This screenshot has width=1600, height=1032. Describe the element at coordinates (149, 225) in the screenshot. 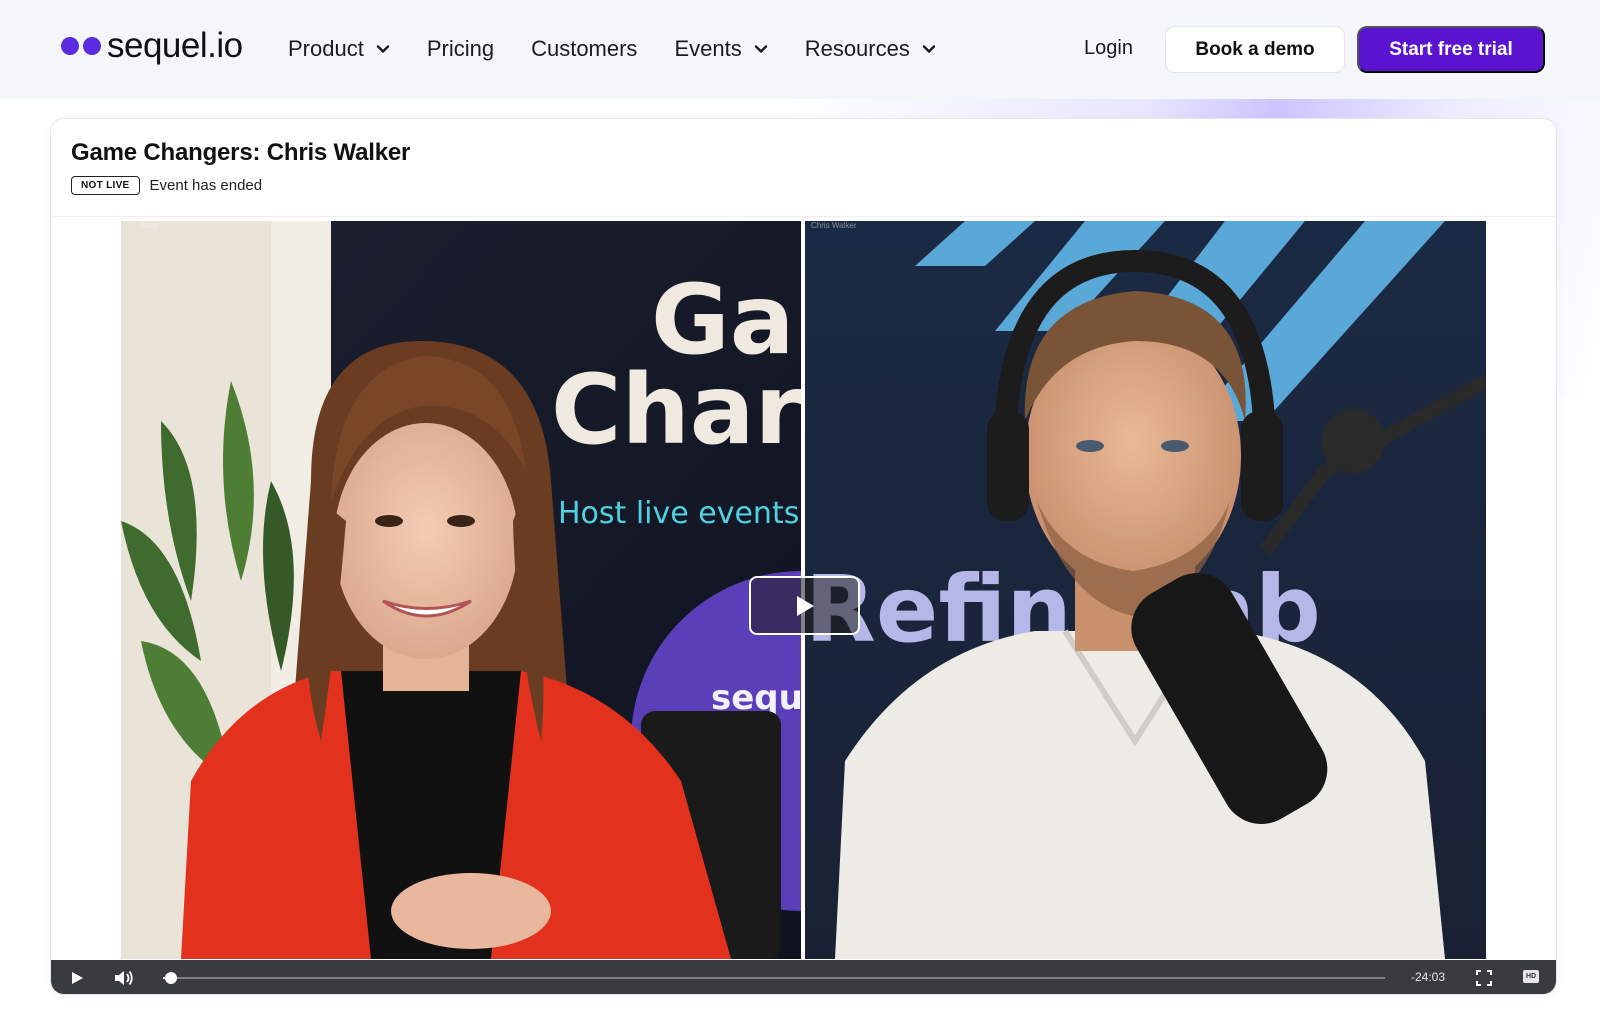

I see `speaker-left-name: Dani` at that location.